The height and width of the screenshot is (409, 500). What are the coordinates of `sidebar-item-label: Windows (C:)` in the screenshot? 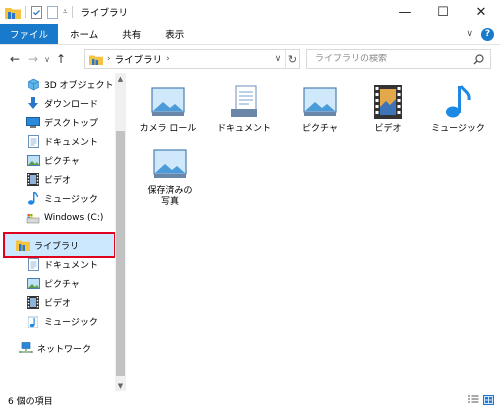 It's located at (74, 218).